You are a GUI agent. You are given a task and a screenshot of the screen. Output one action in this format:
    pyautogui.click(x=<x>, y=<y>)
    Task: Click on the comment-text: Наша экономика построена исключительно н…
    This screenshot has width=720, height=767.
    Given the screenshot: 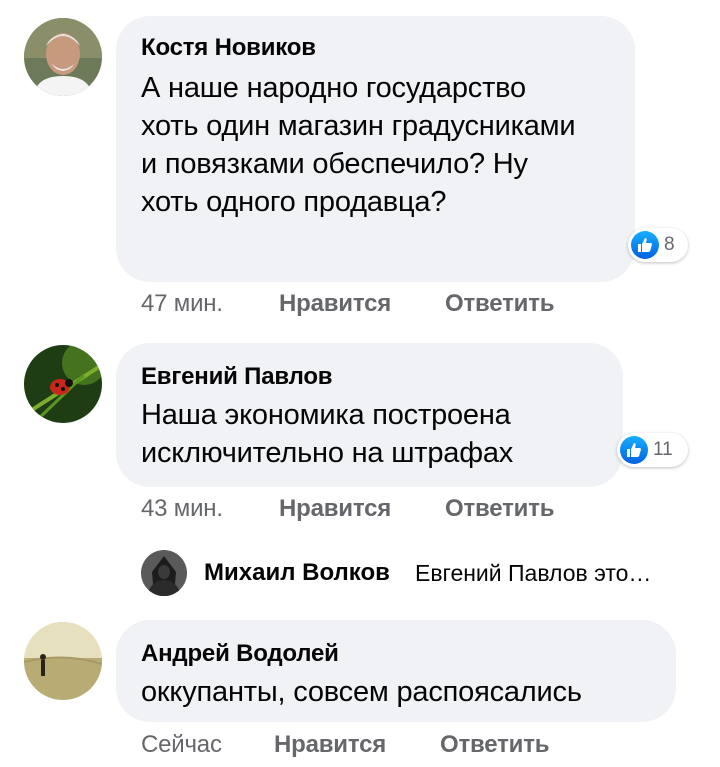 What is the action you would take?
    pyautogui.click(x=327, y=434)
    